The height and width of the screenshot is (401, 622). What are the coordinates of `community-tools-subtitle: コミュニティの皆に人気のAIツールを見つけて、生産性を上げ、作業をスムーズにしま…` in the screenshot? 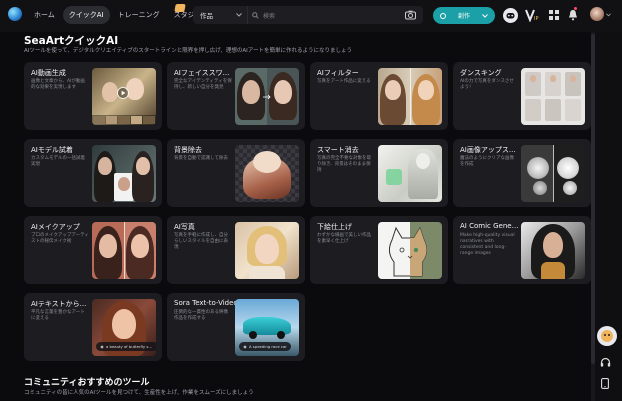 It's located at (139, 393).